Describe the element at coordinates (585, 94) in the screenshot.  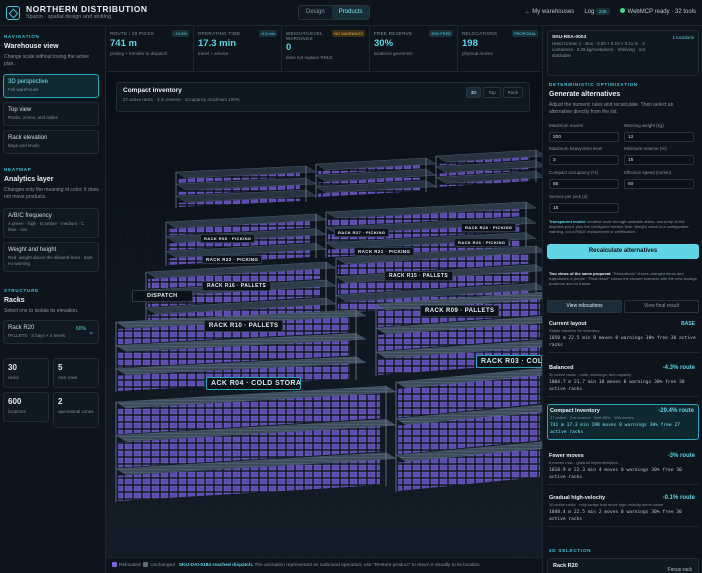
I see `optimizer-title: Generate alternatives` at that location.